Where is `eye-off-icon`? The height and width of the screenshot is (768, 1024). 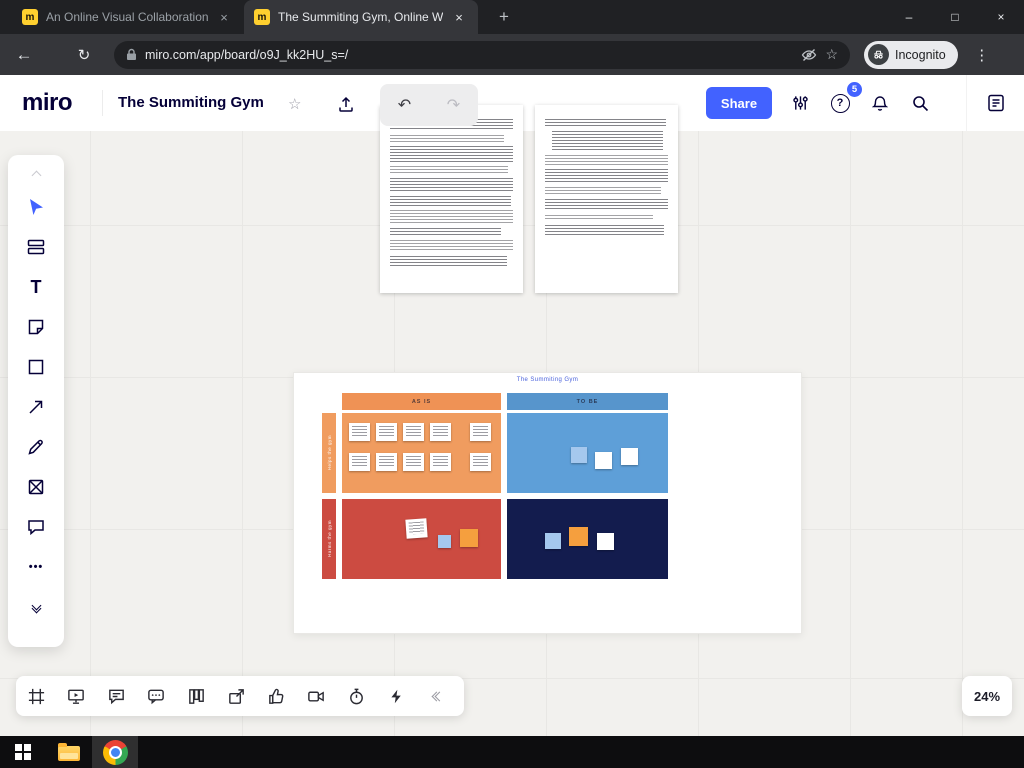 eye-off-icon is located at coordinates (809, 55).